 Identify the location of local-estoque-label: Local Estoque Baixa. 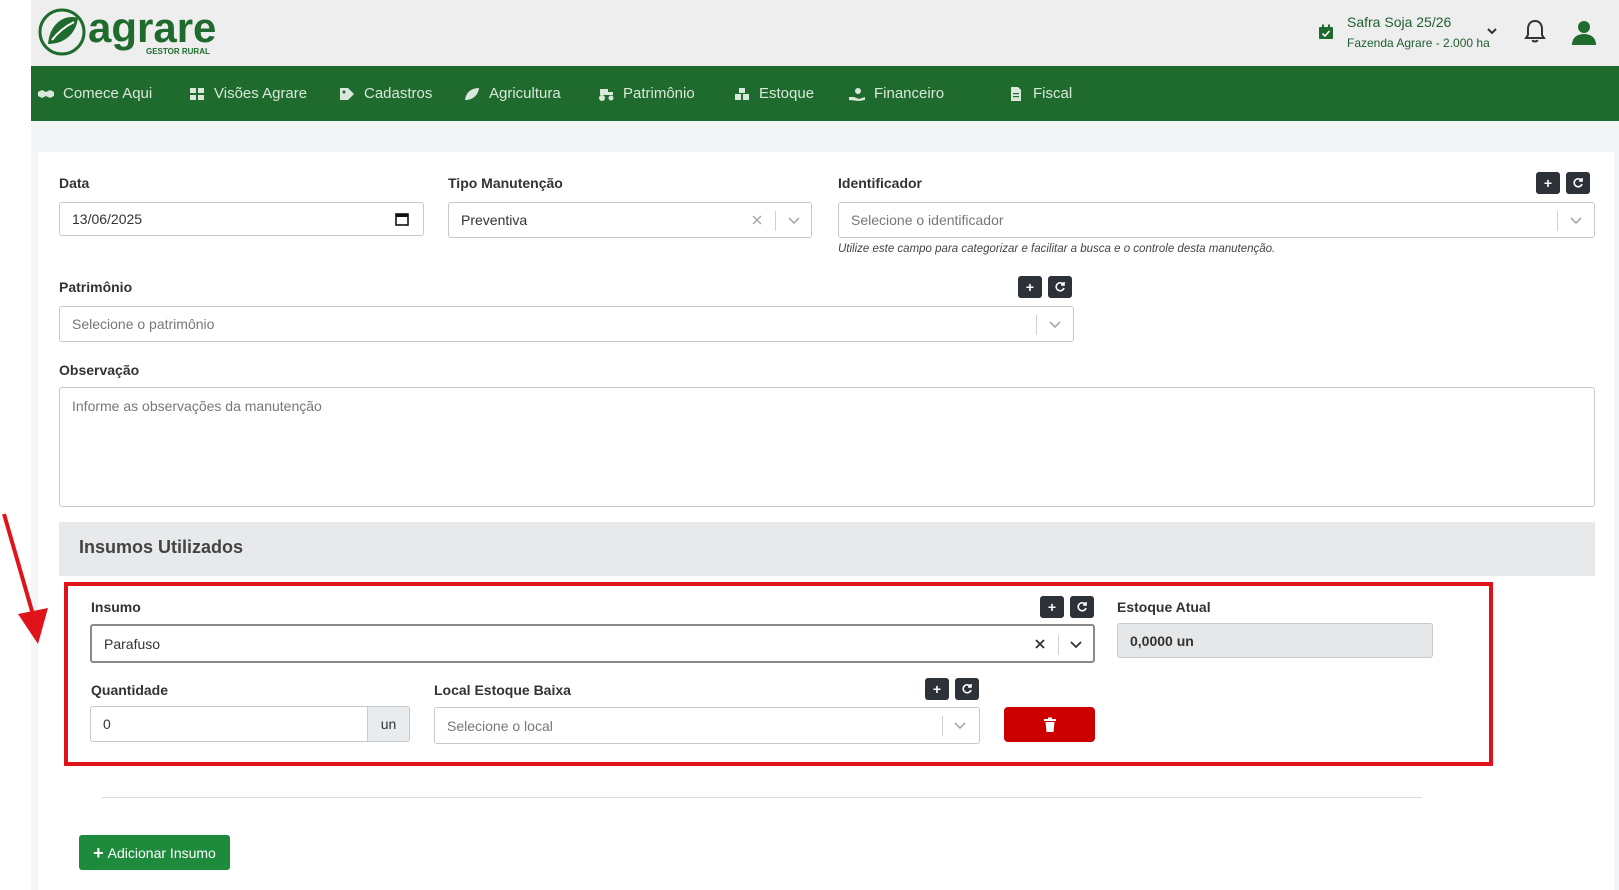
(502, 690).